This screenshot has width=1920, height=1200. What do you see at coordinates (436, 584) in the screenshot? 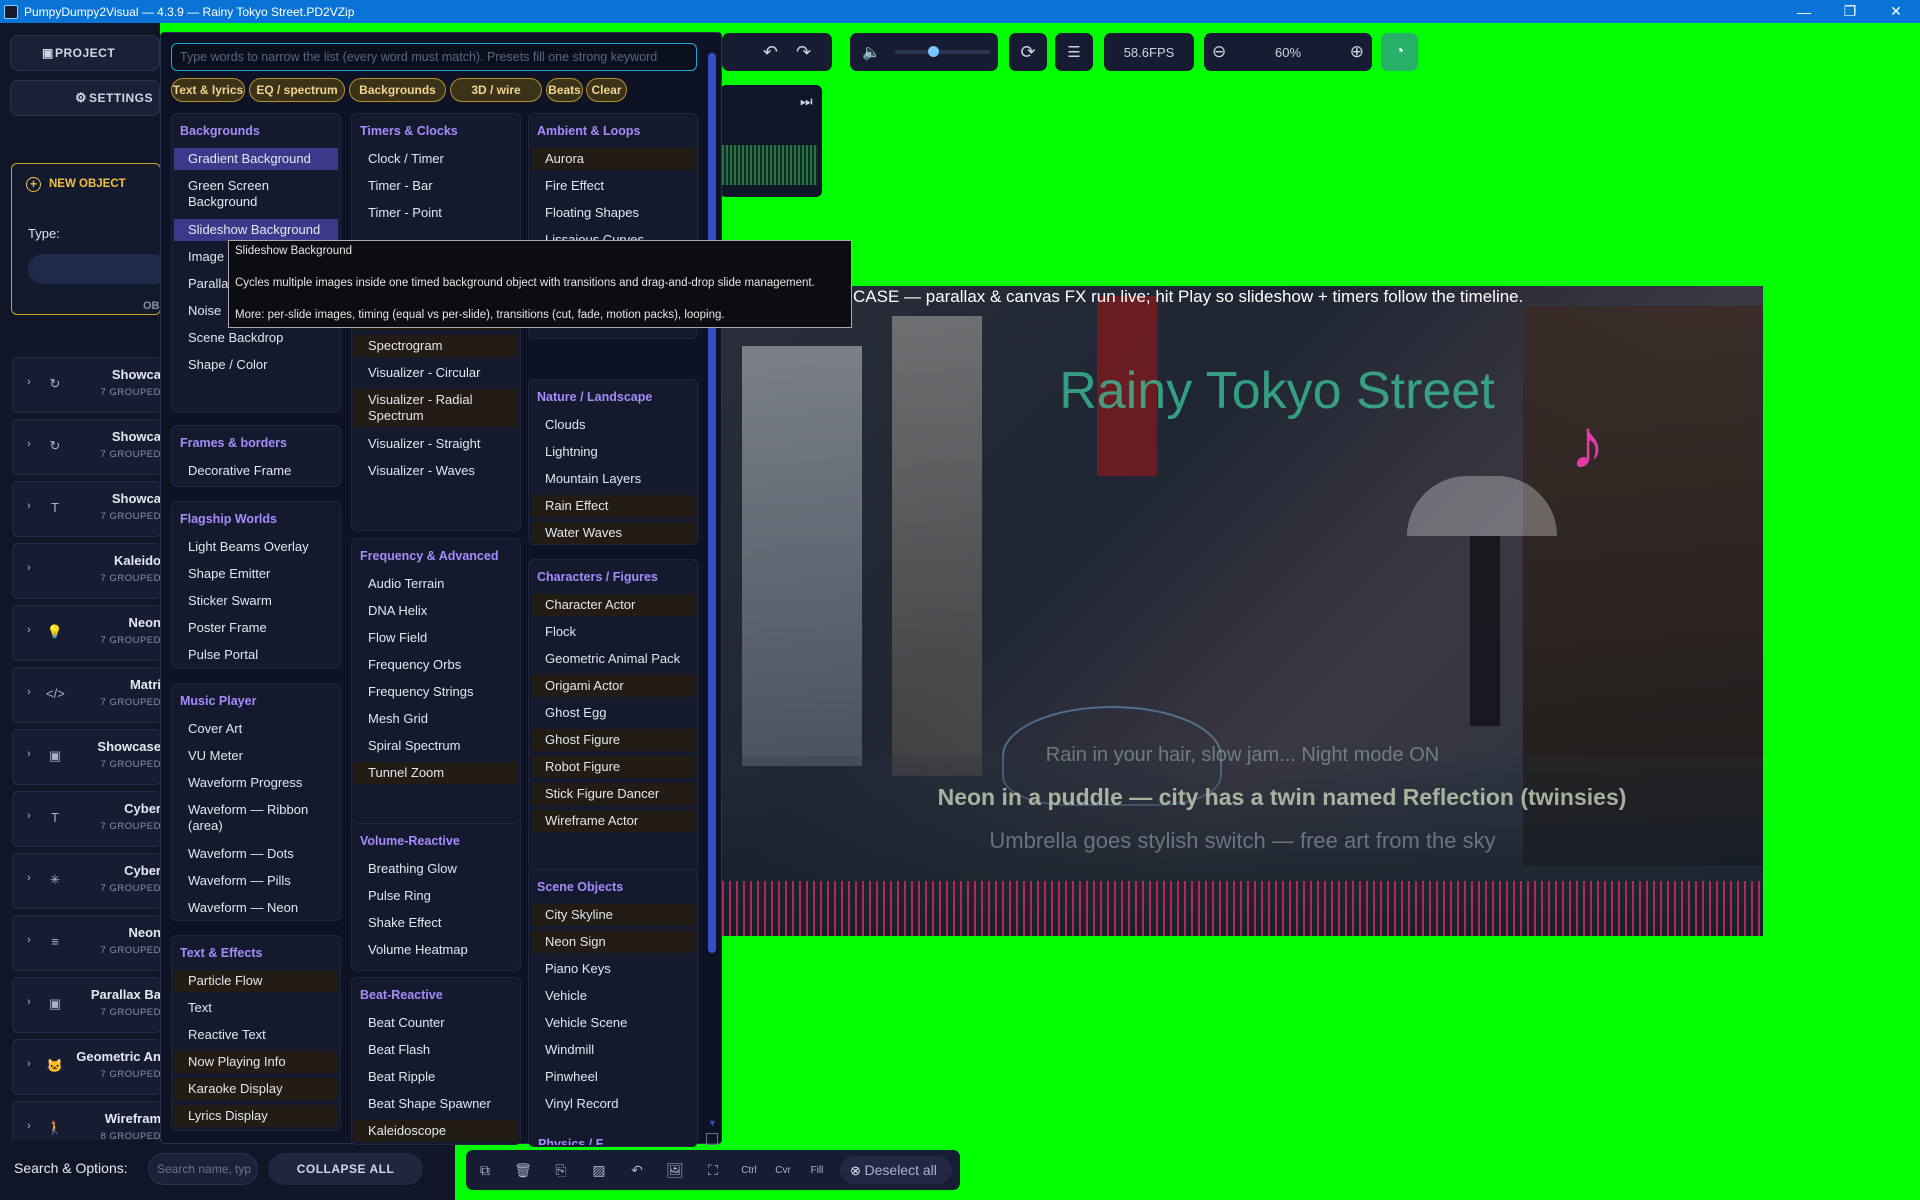
I see `picker-item: Audio Terrain` at bounding box center [436, 584].